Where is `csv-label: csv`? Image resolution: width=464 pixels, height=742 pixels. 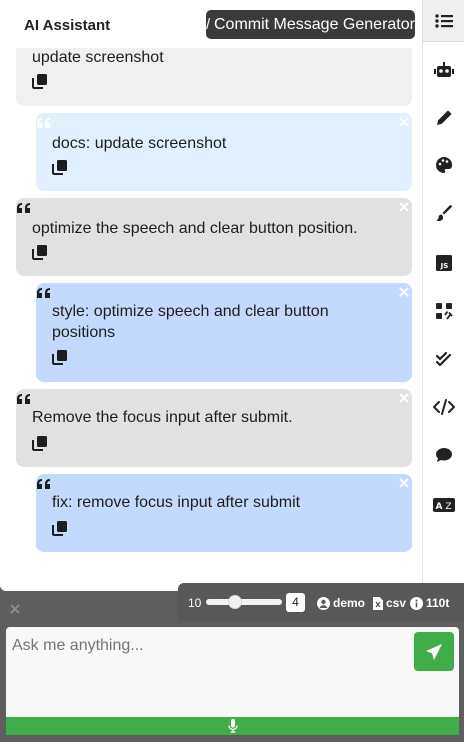 csv-label: csv is located at coordinates (396, 603).